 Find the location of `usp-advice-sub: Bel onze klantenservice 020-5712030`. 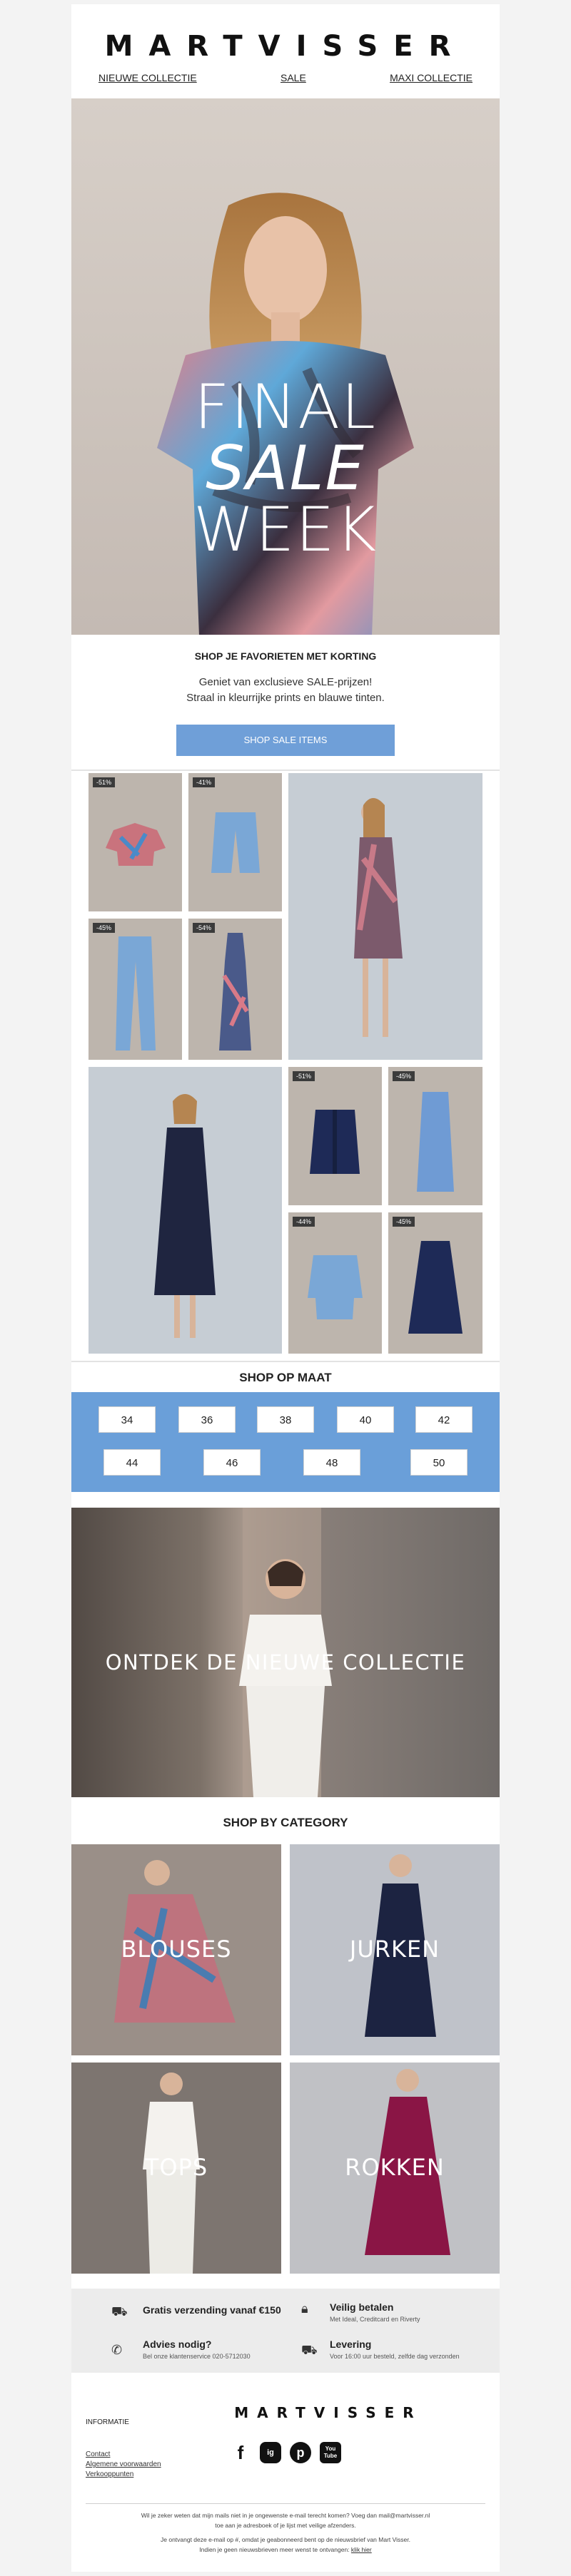

usp-advice-sub: Bel onze klantenservice 020-5712030 is located at coordinates (197, 2356).